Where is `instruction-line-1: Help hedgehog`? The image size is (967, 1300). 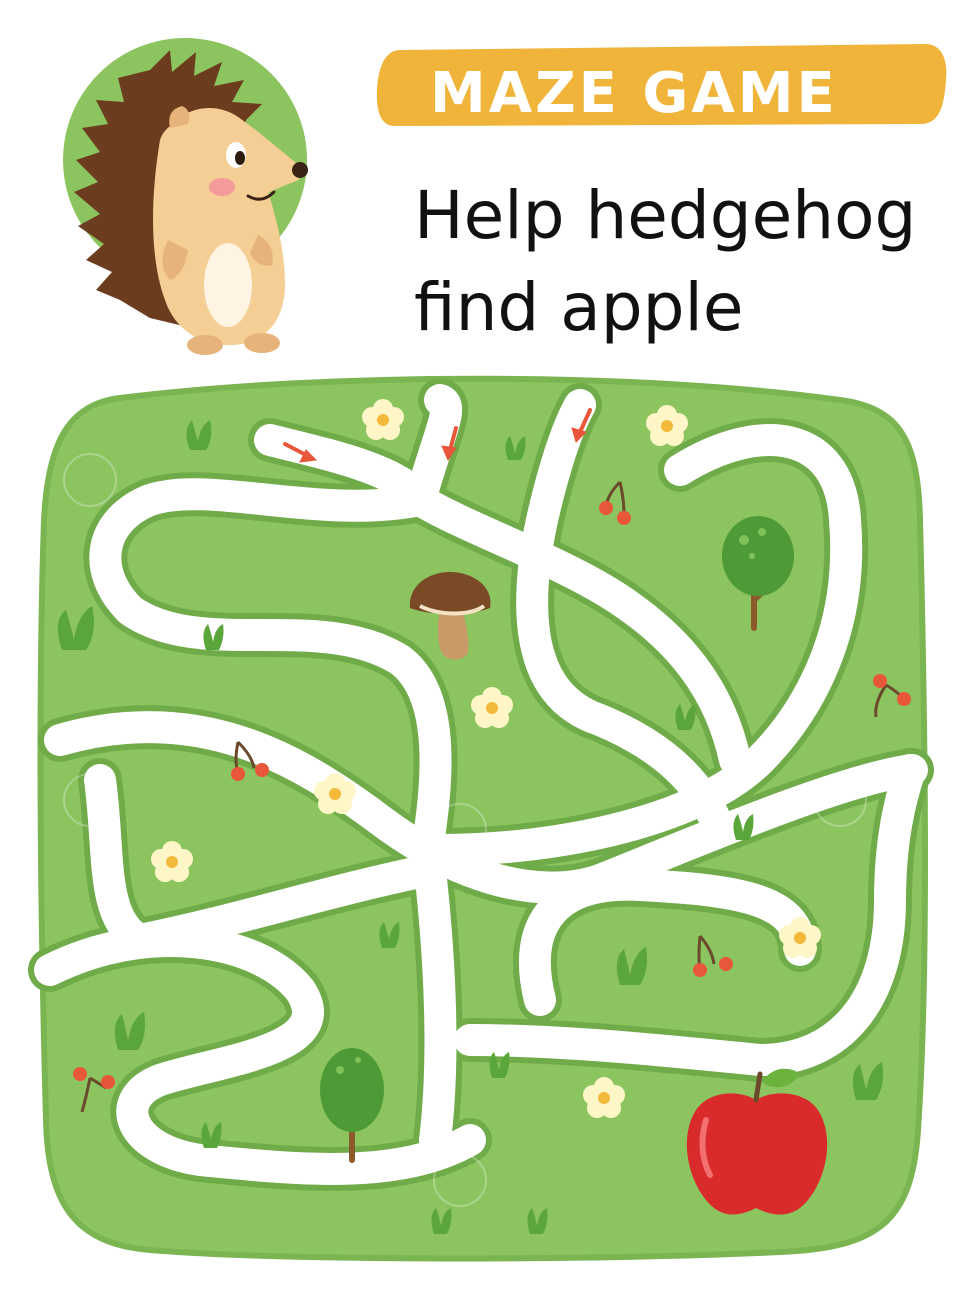
instruction-line-1: Help hedgehog is located at coordinates (665, 215).